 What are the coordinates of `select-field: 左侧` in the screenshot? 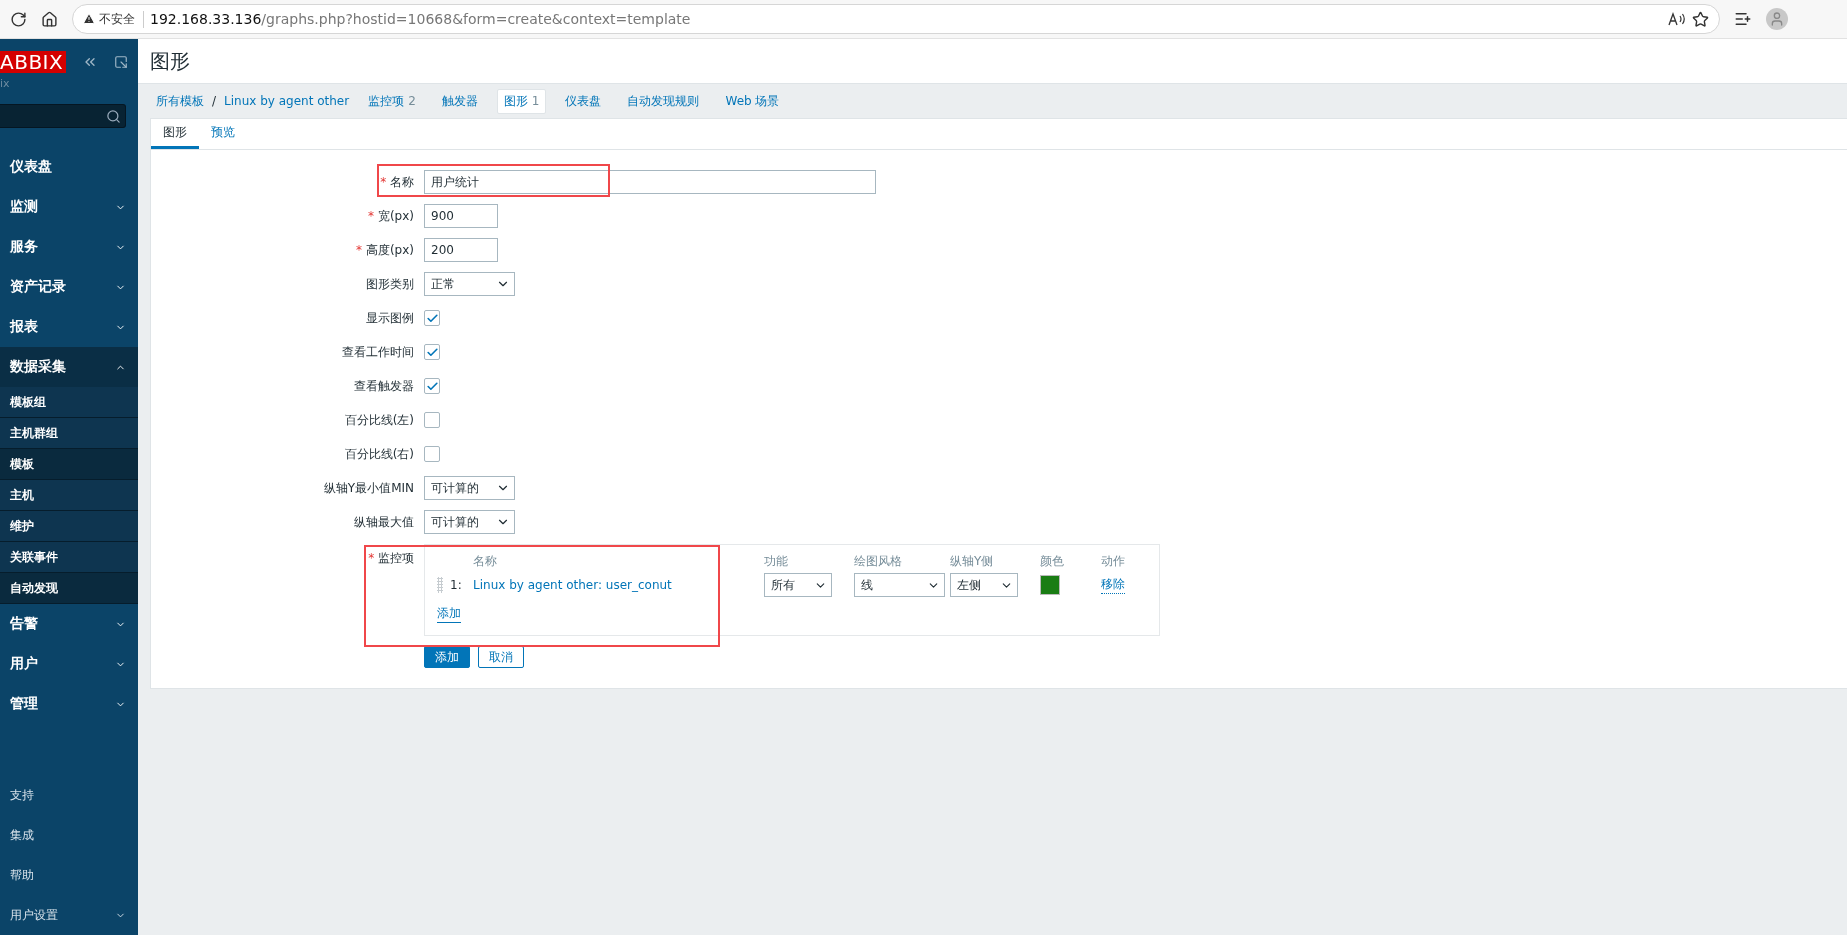 It's located at (984, 585).